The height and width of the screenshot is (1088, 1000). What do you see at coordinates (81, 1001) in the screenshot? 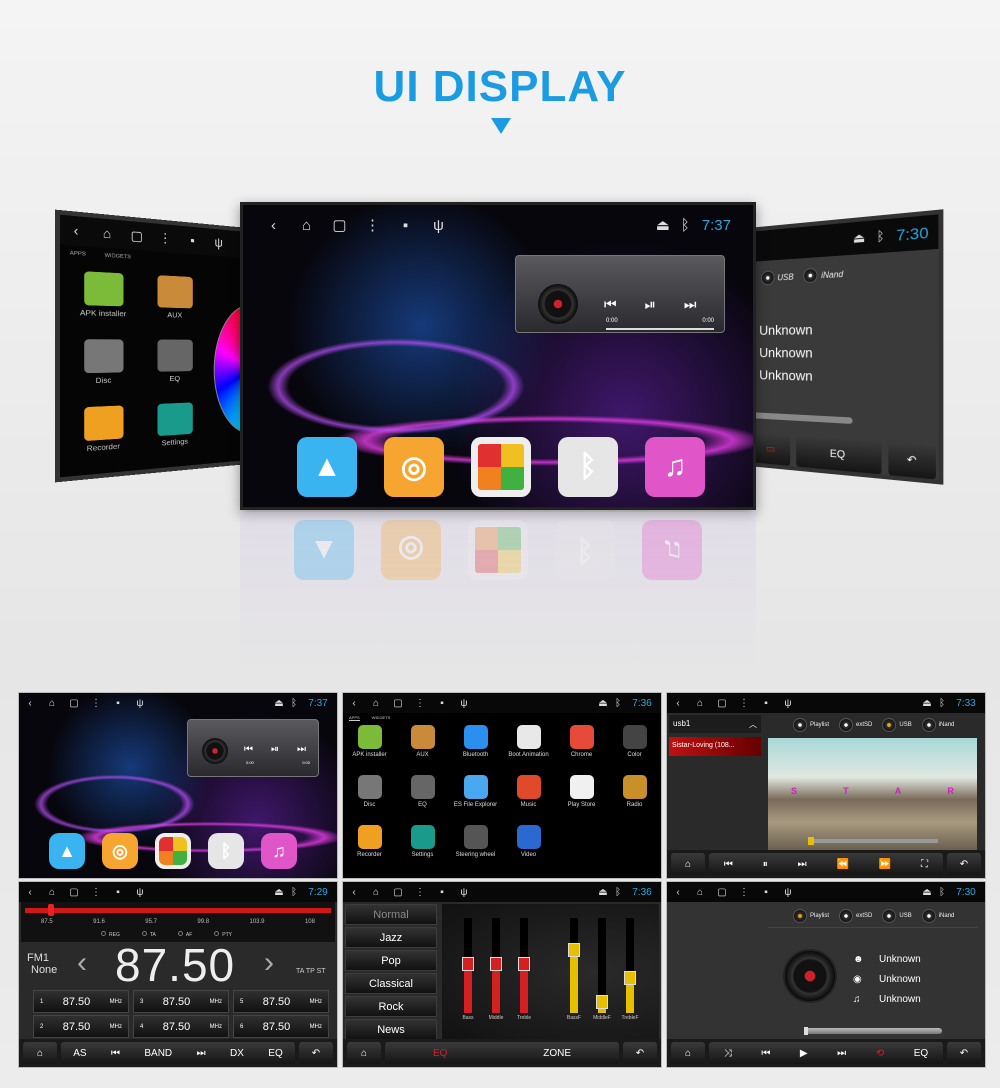
I see `preset-1: 1 87.50 MHz` at bounding box center [81, 1001].